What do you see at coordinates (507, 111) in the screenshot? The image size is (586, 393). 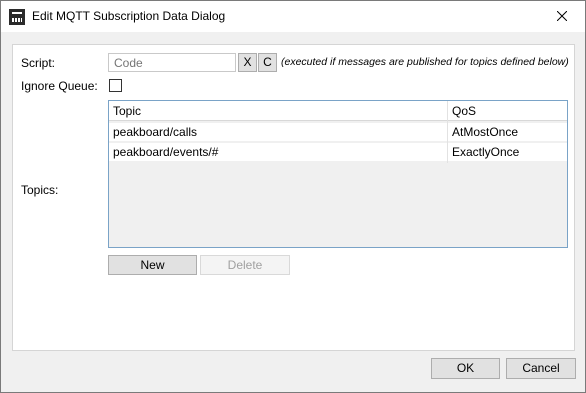 I see `column-header-qos: QoS` at bounding box center [507, 111].